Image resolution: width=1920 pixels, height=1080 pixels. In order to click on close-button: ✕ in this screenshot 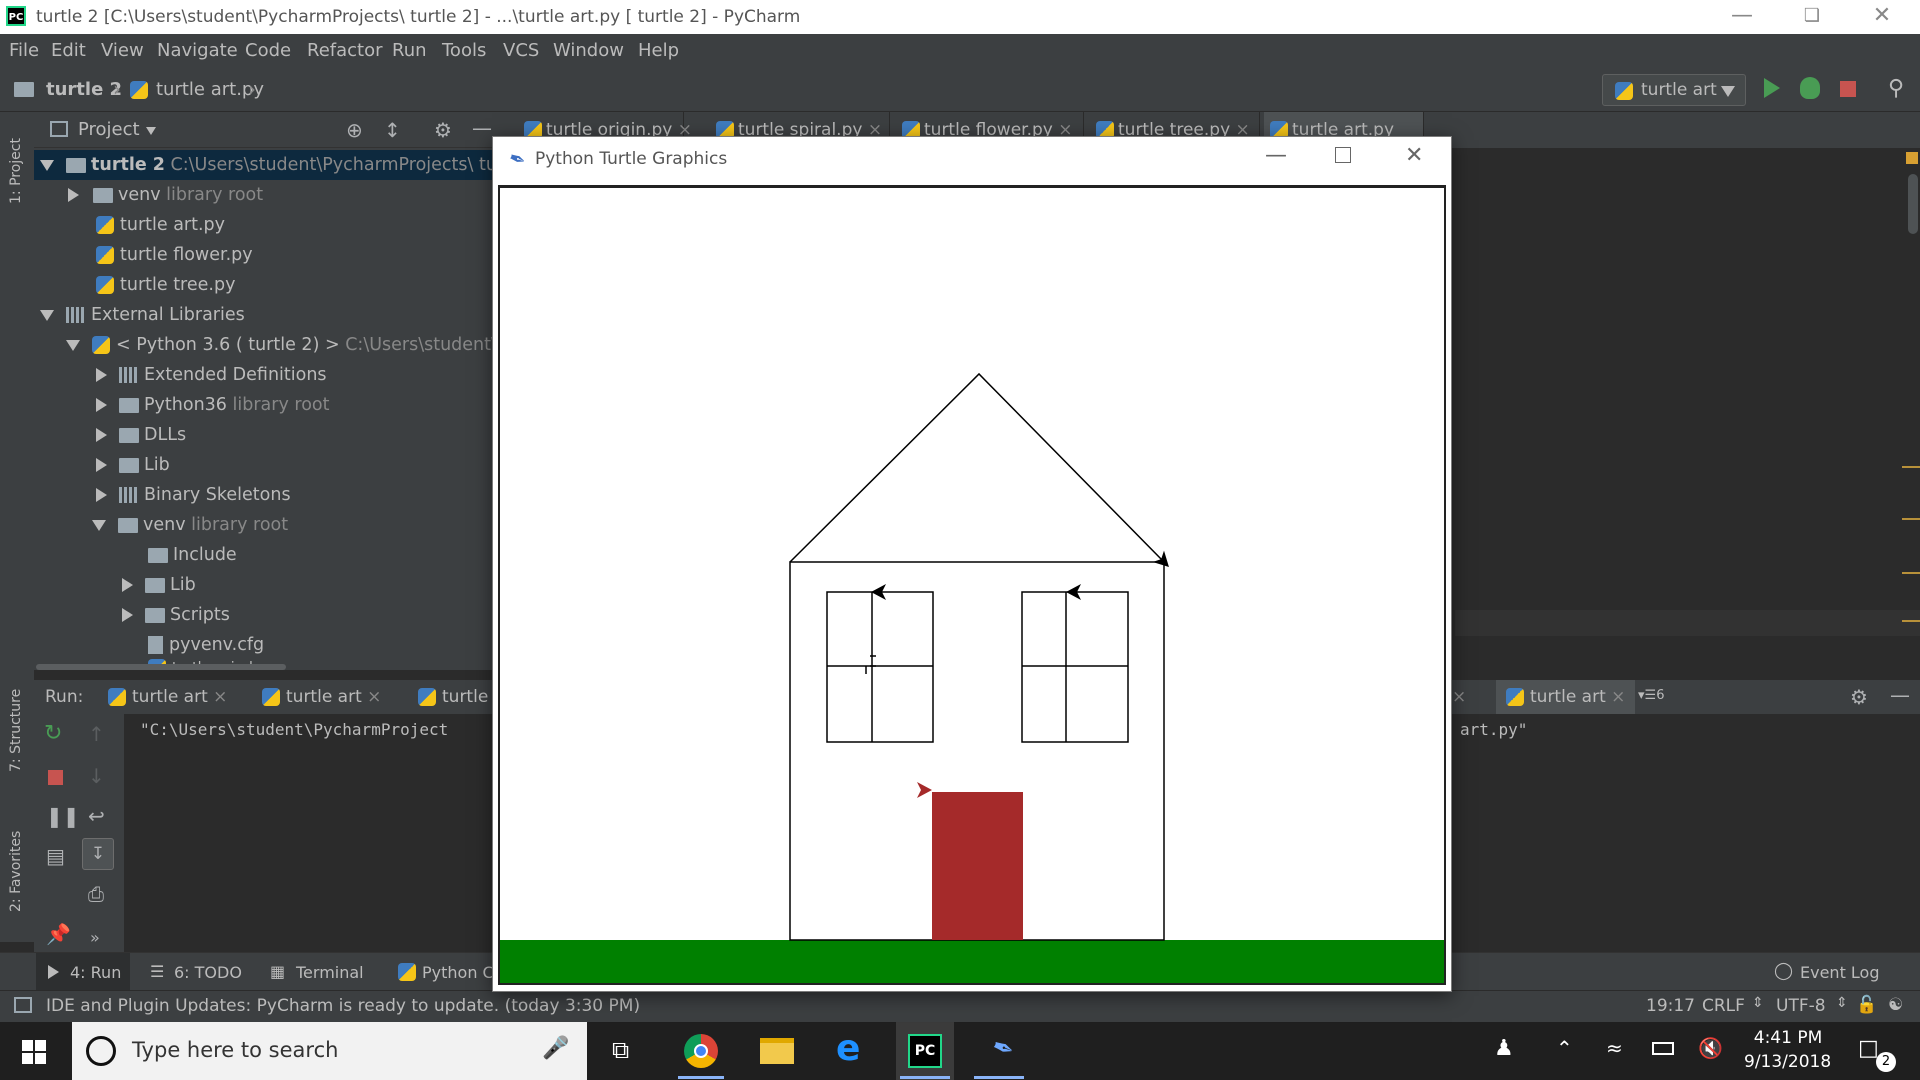, I will do `click(1882, 17)`.